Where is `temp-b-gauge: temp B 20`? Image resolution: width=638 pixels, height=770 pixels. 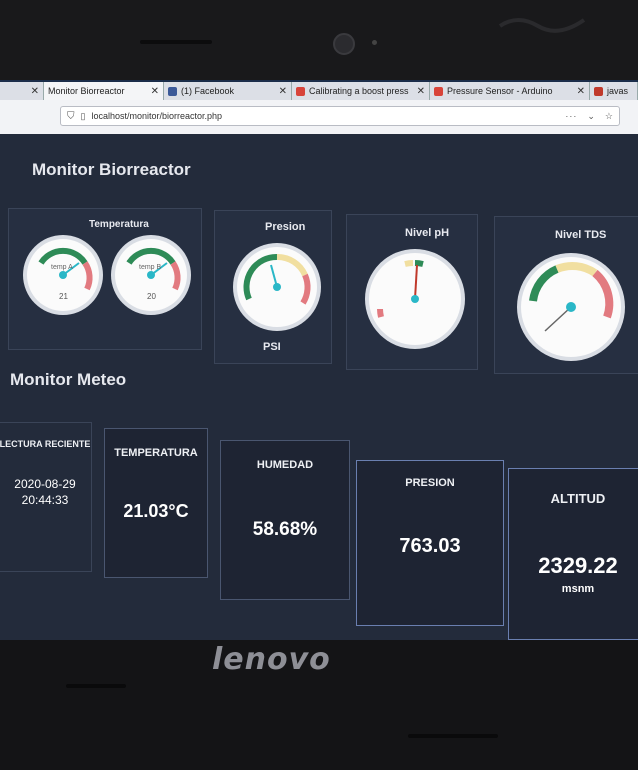 temp-b-gauge: temp B 20 is located at coordinates (151, 275).